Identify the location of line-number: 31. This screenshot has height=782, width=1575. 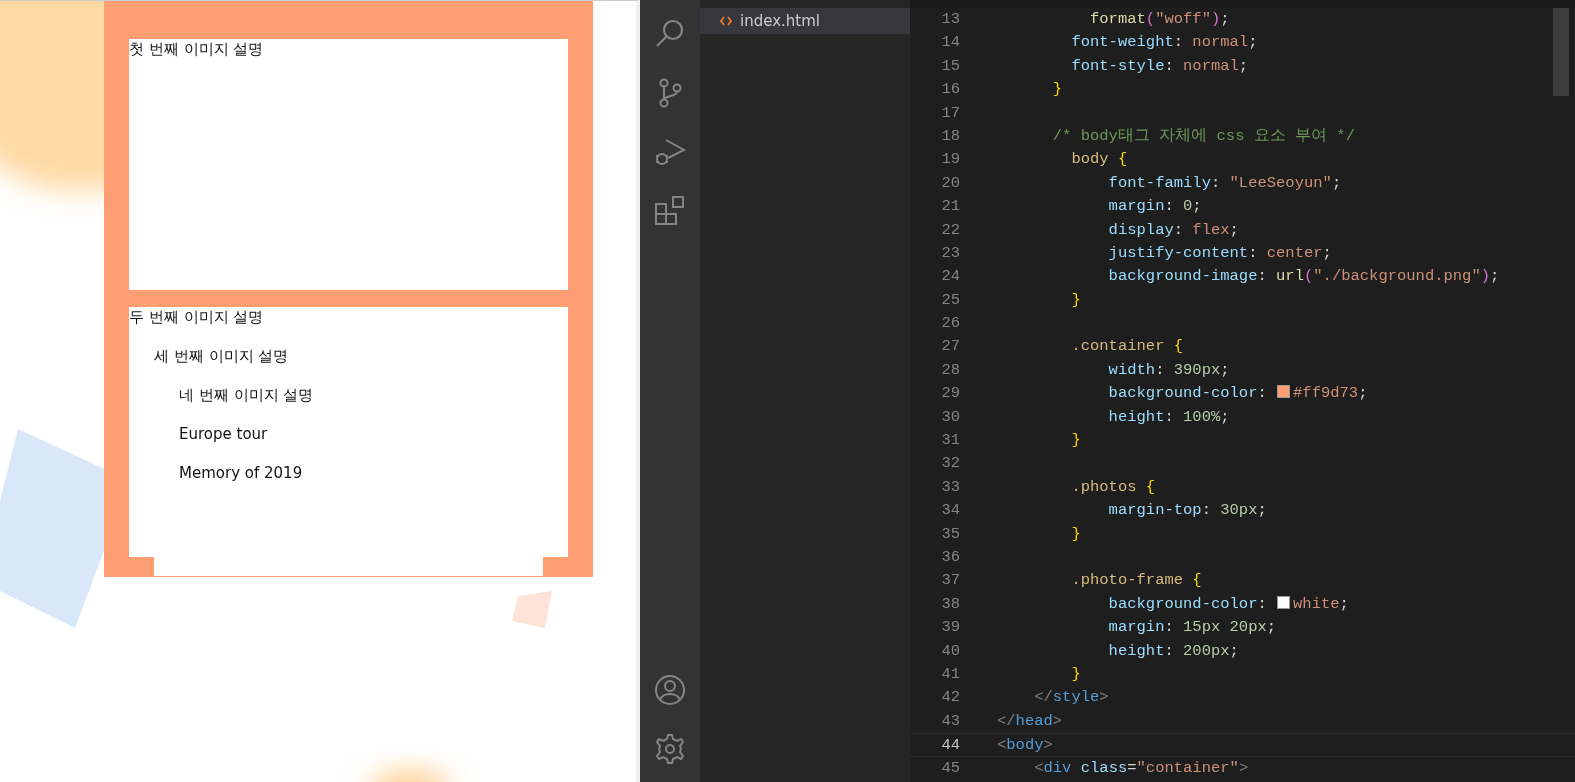
(950, 441).